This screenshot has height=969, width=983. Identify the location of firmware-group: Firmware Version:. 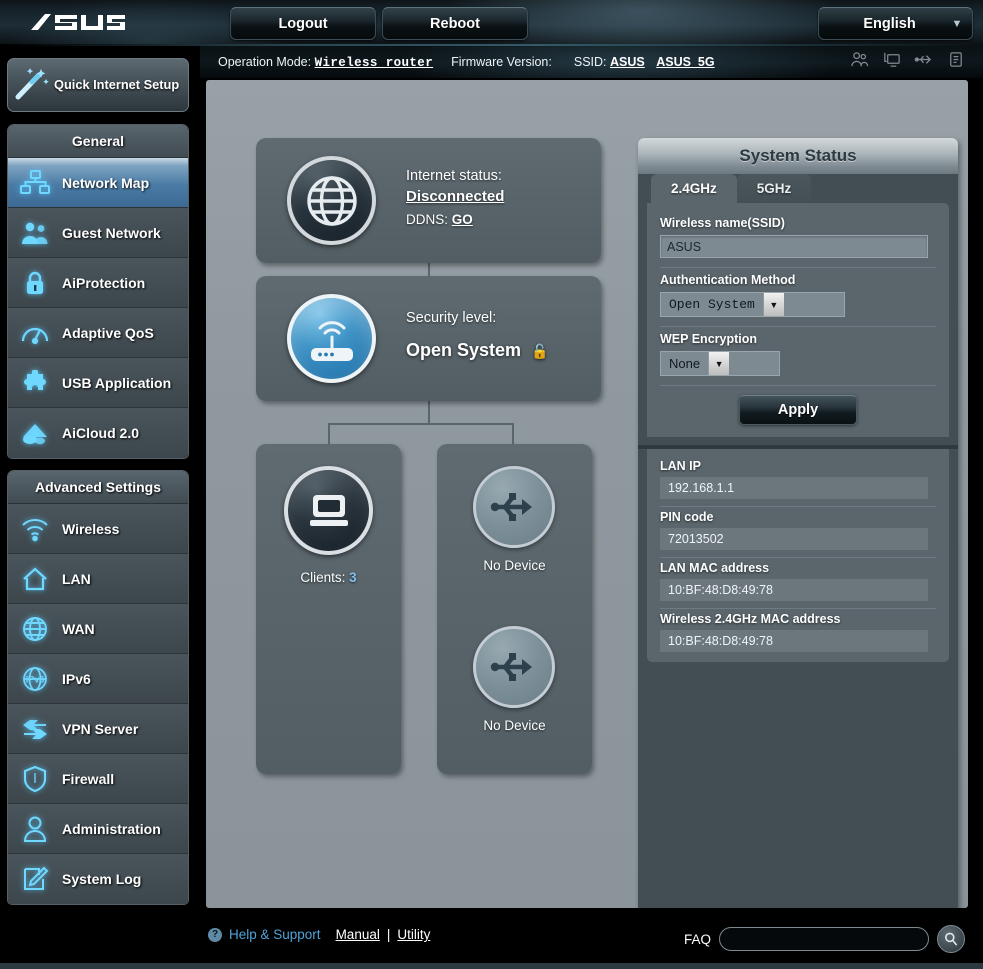
(501, 62).